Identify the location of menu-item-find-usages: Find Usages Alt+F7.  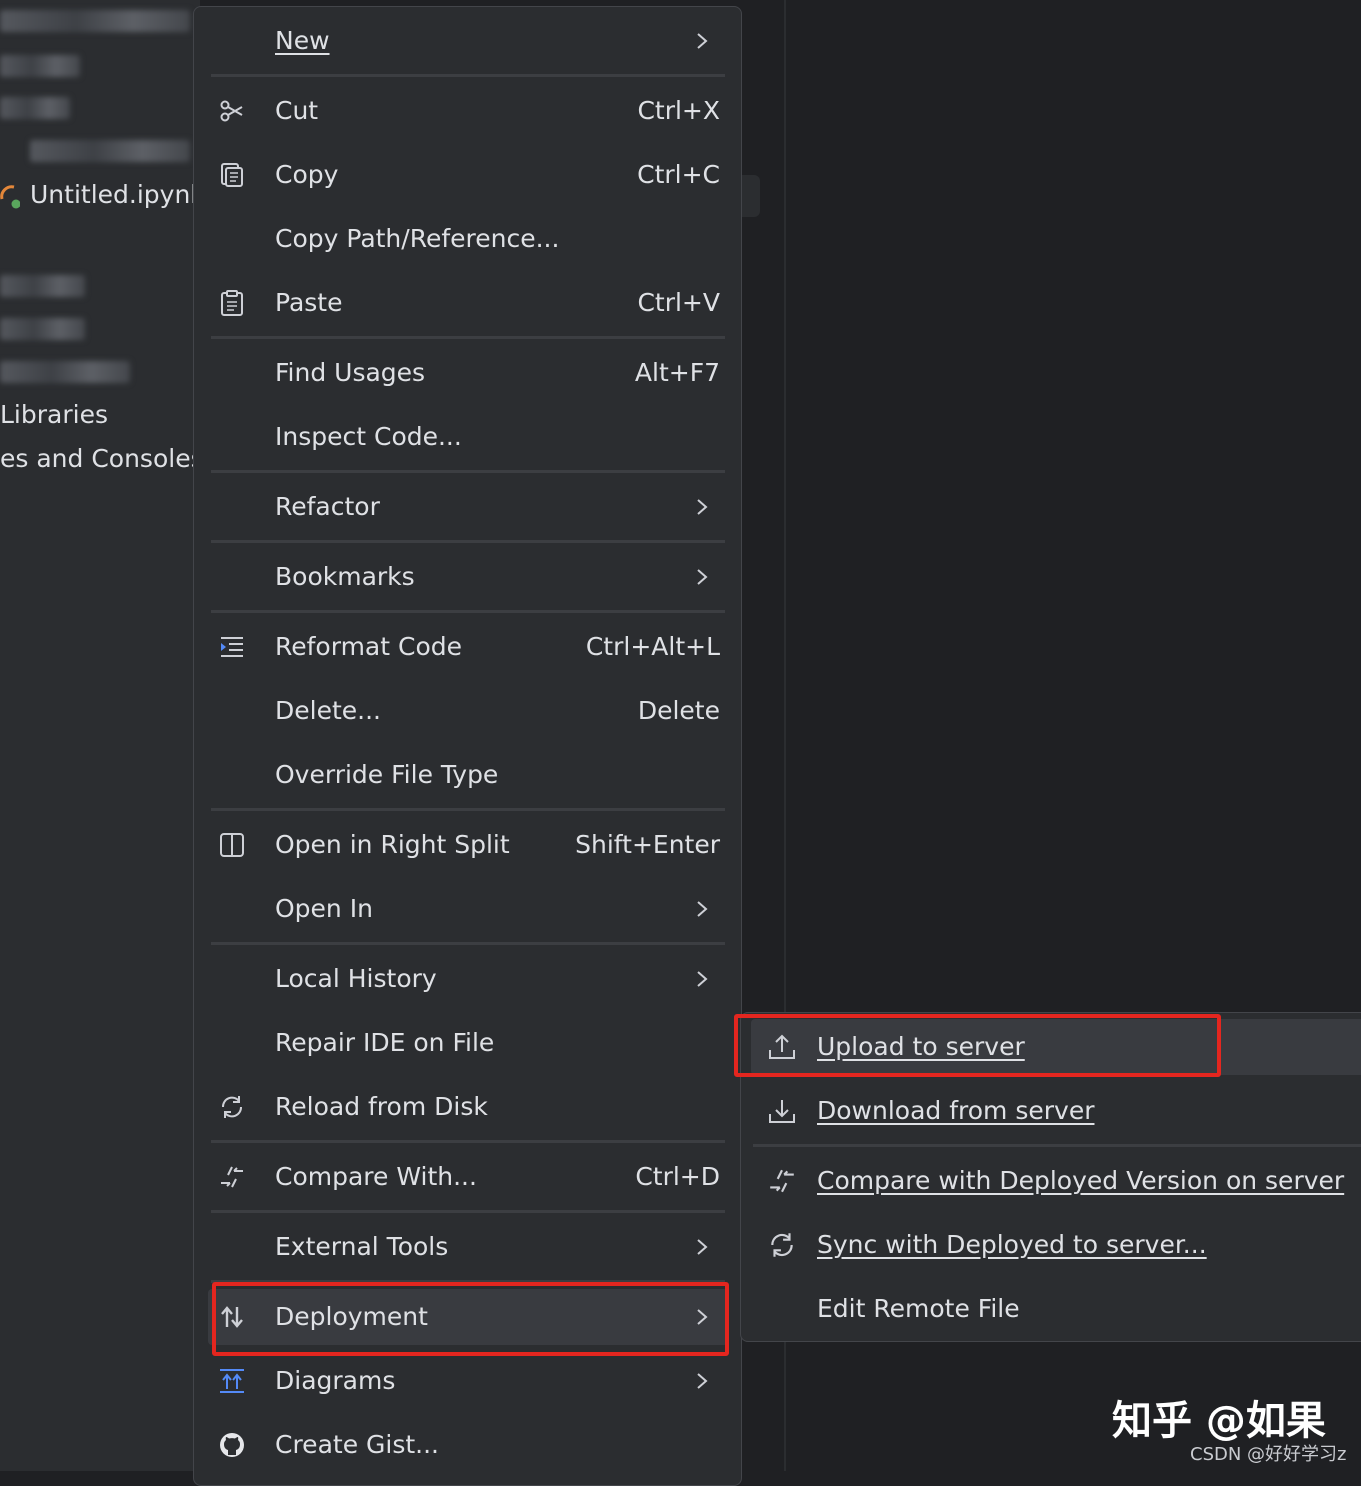
(468, 373).